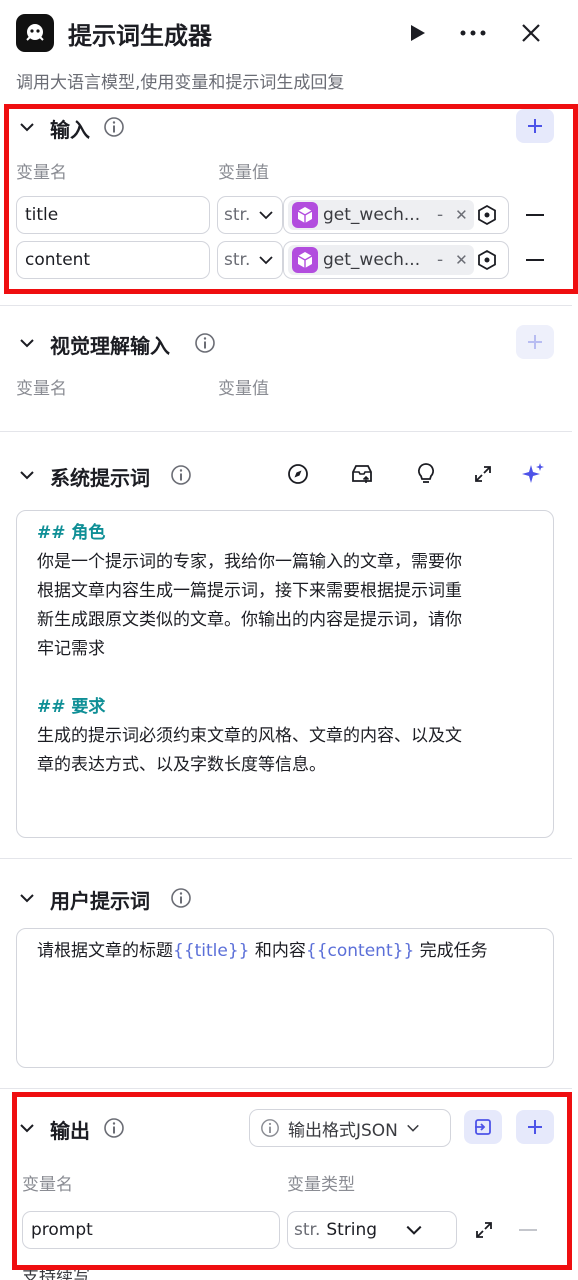  I want to click on collapse-output-icon, so click(27, 1128).